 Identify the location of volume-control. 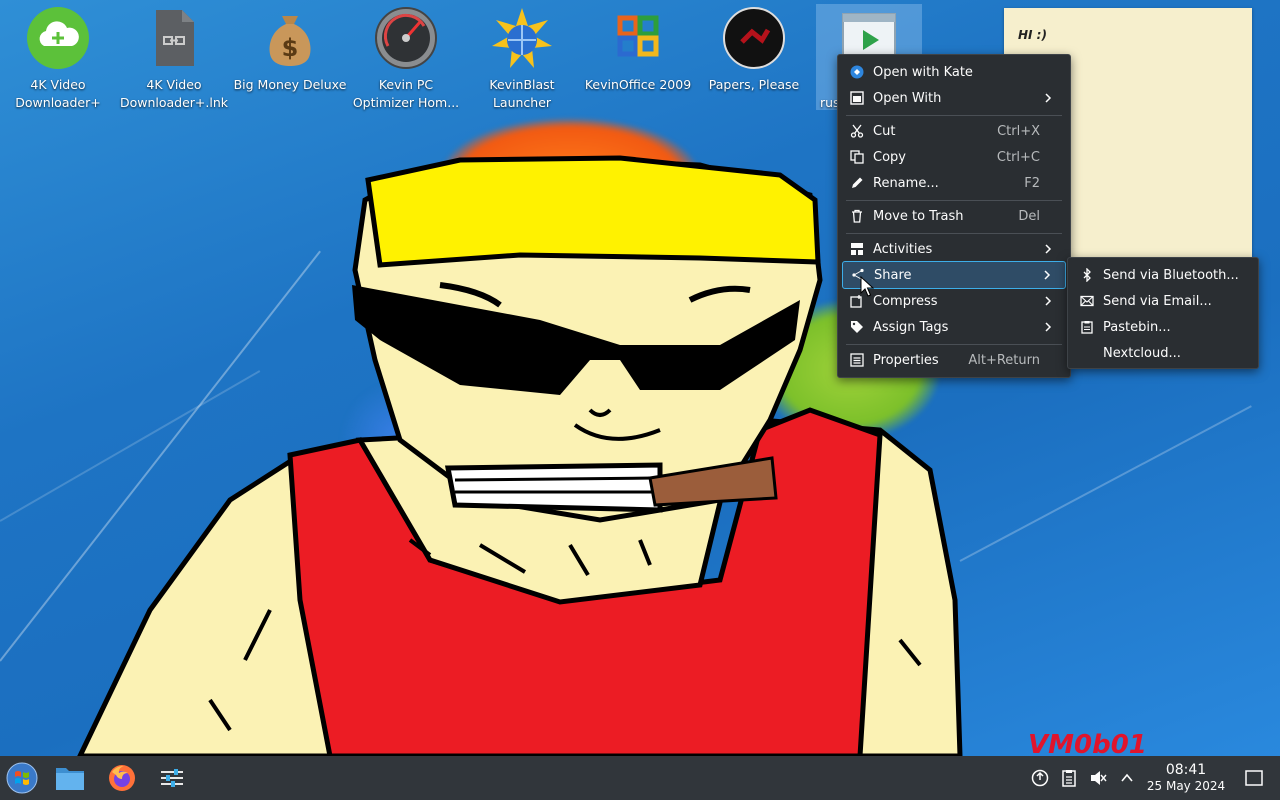
(1098, 778).